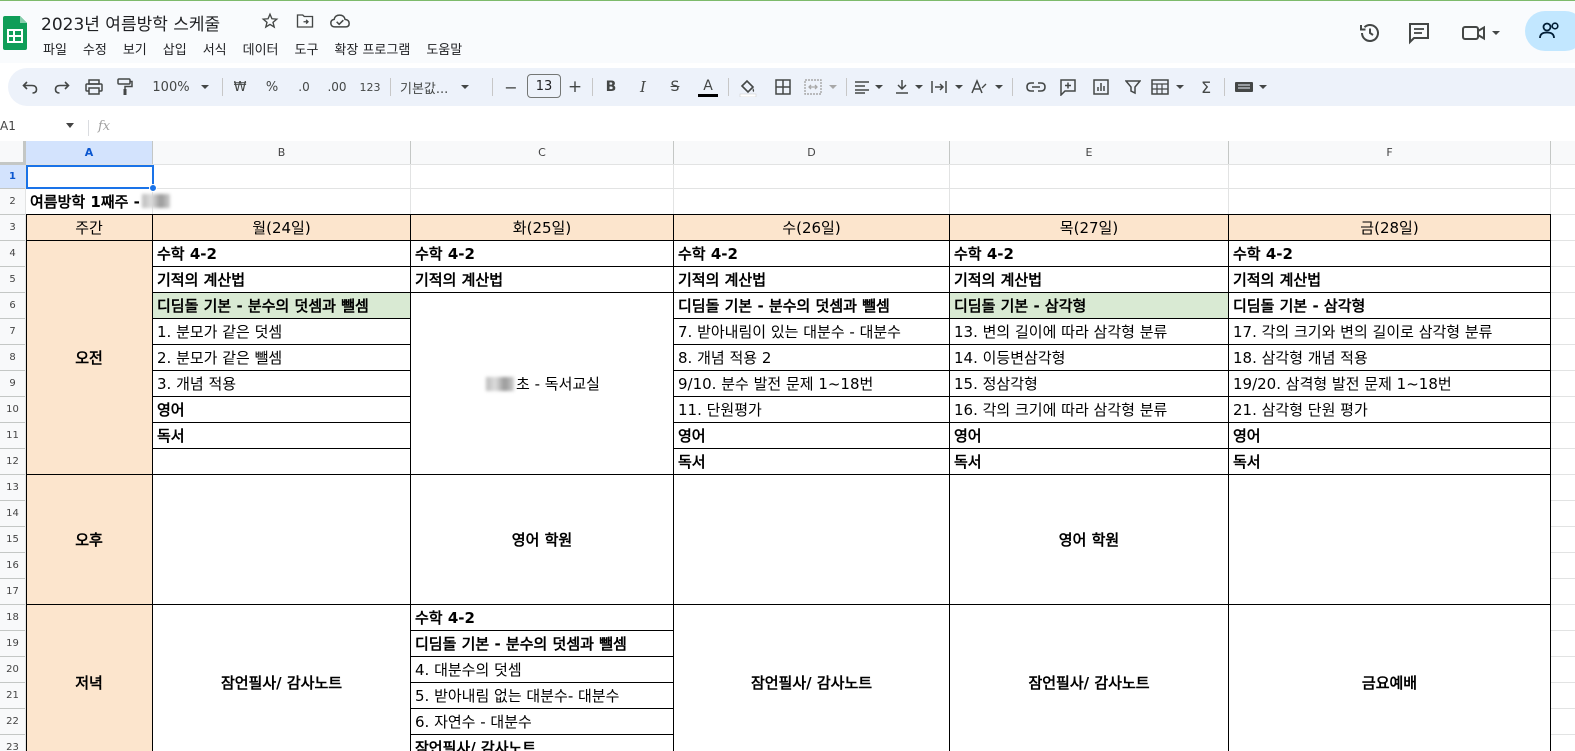 Image resolution: width=1575 pixels, height=751 pixels. Describe the element at coordinates (1550, 31) in the screenshot. I see `share-button` at that location.